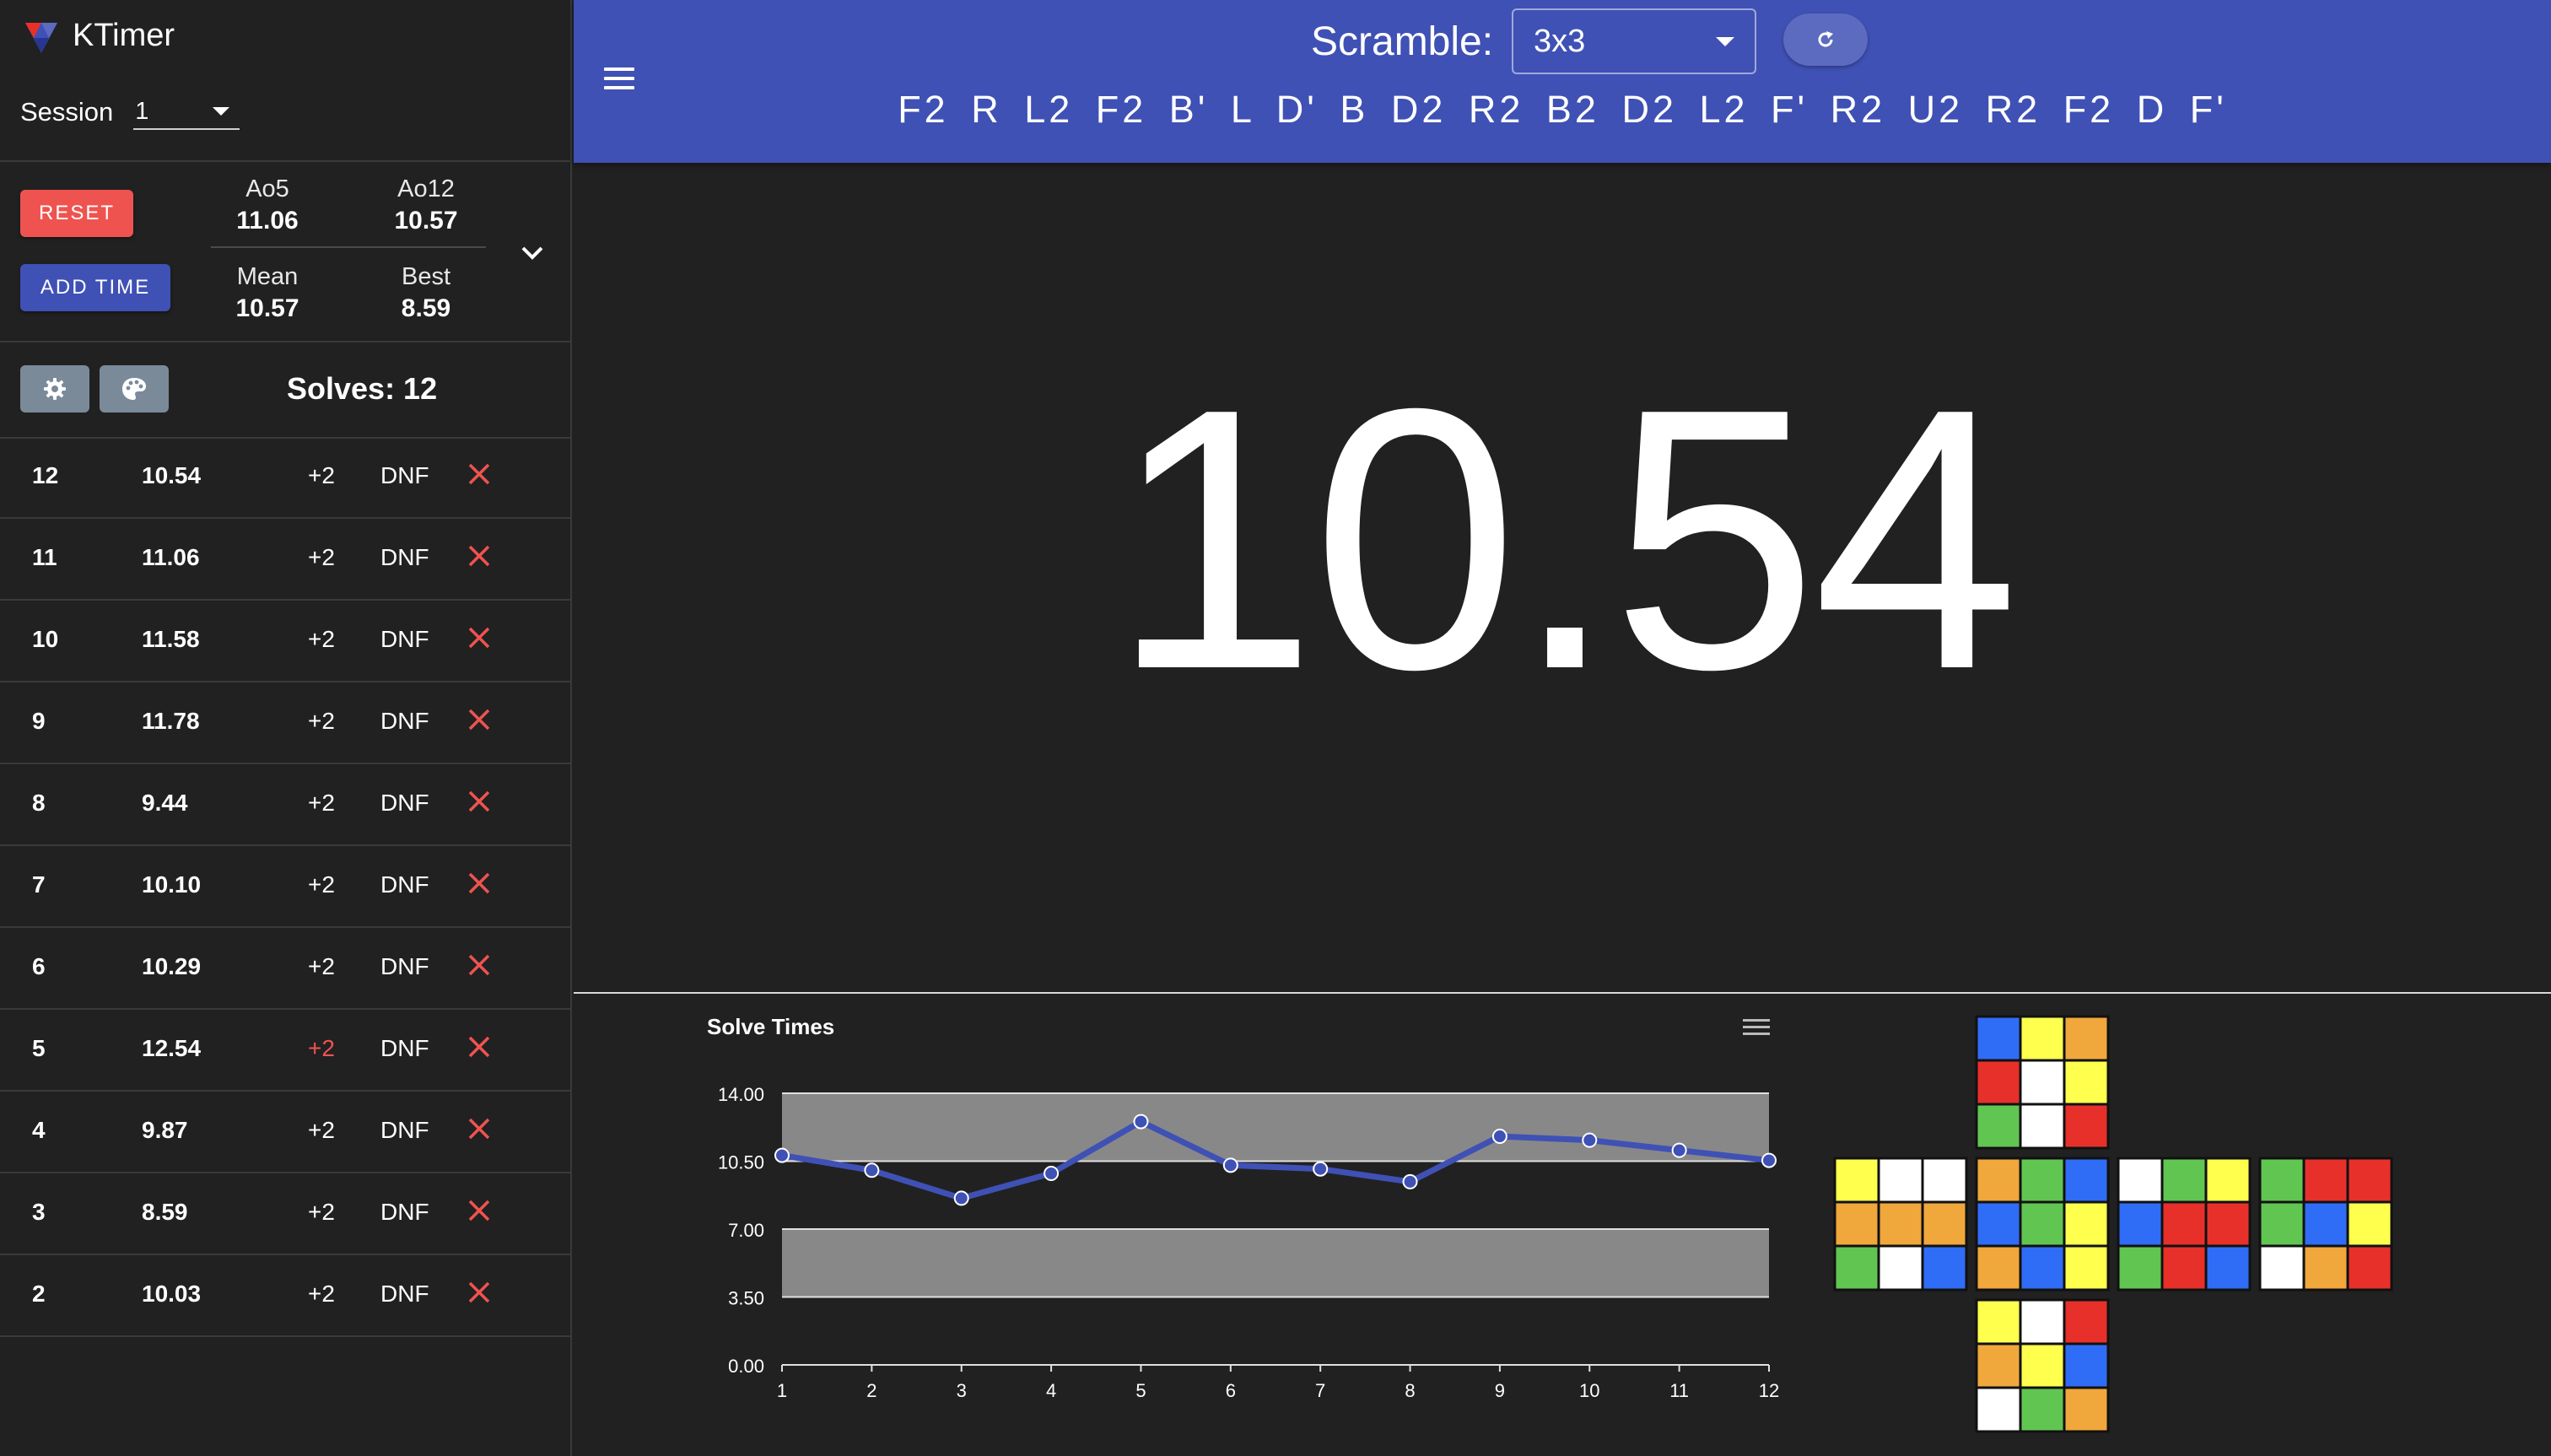  I want to click on x-tick-label: 12, so click(1769, 1391).